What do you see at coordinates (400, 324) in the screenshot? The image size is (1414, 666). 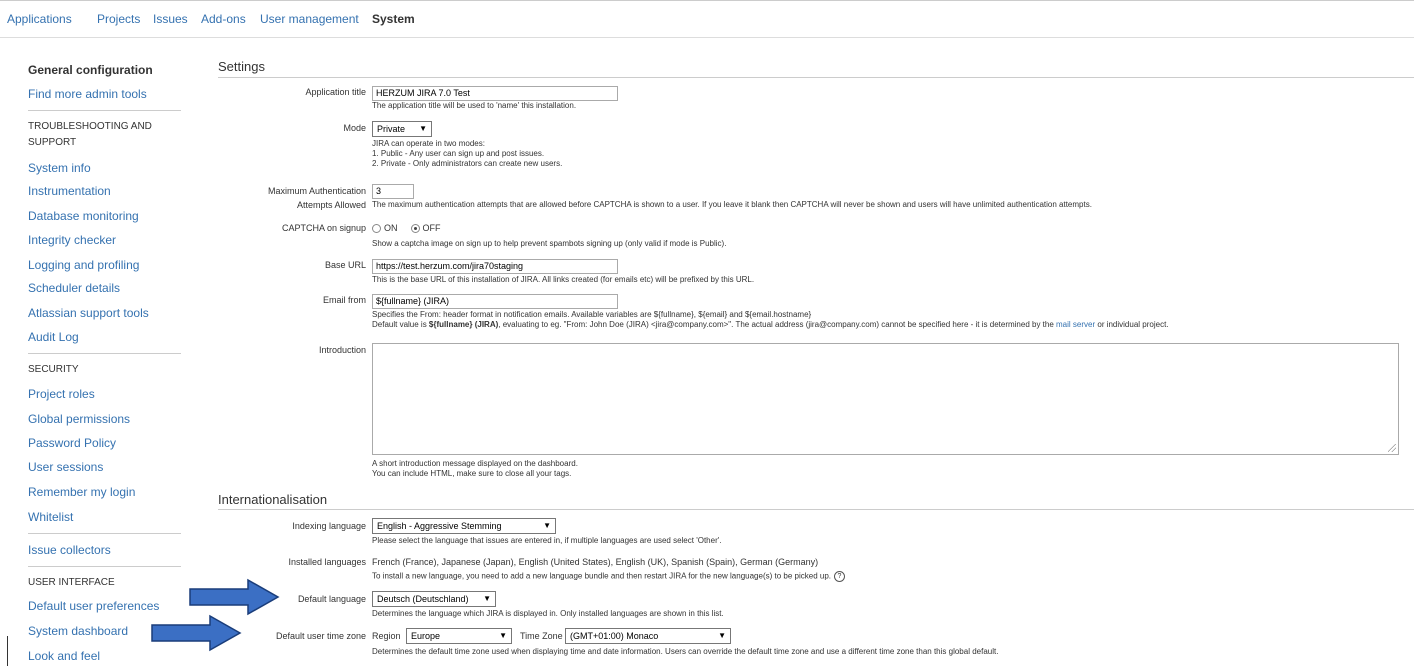 I see `email-from-default-prefix: Default value is` at bounding box center [400, 324].